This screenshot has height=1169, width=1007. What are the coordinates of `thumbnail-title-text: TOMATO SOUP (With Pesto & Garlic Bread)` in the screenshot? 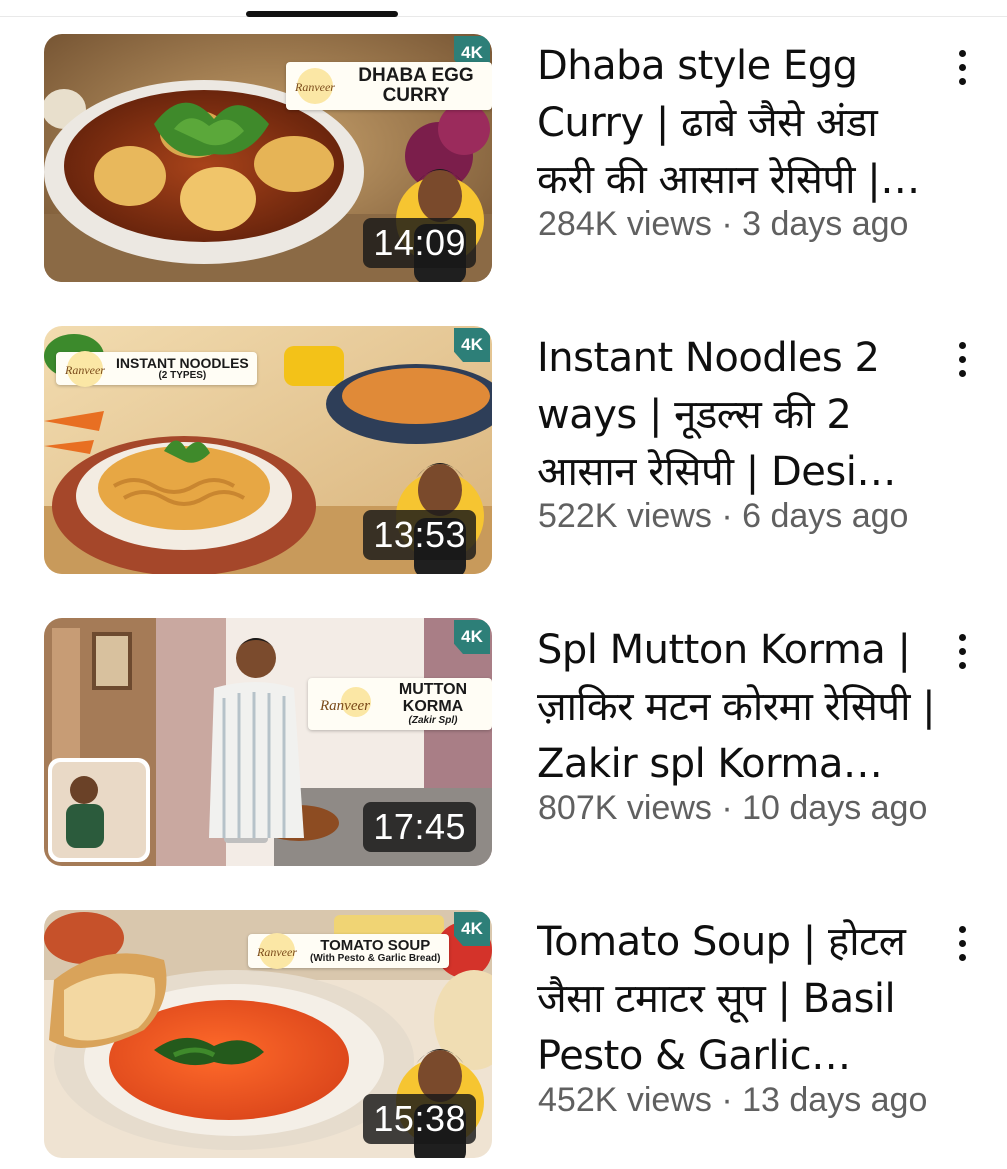 It's located at (375, 951).